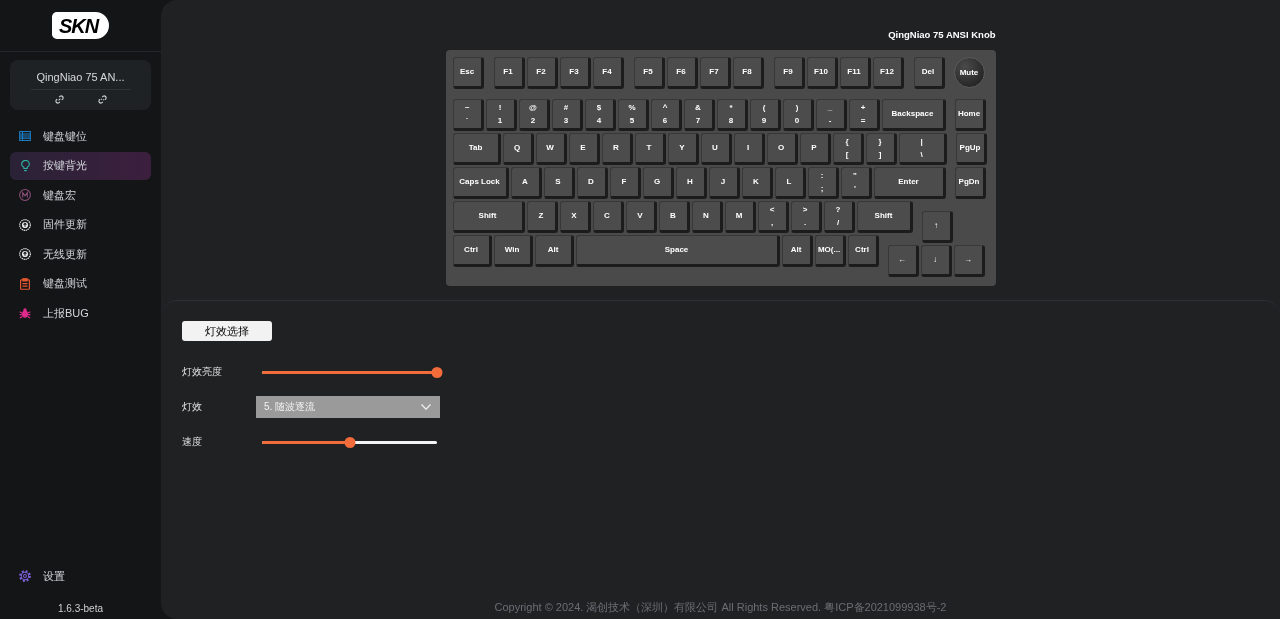 This screenshot has width=1280, height=619. What do you see at coordinates (501, 115) in the screenshot?
I see `keyboard-key: ! 1` at bounding box center [501, 115].